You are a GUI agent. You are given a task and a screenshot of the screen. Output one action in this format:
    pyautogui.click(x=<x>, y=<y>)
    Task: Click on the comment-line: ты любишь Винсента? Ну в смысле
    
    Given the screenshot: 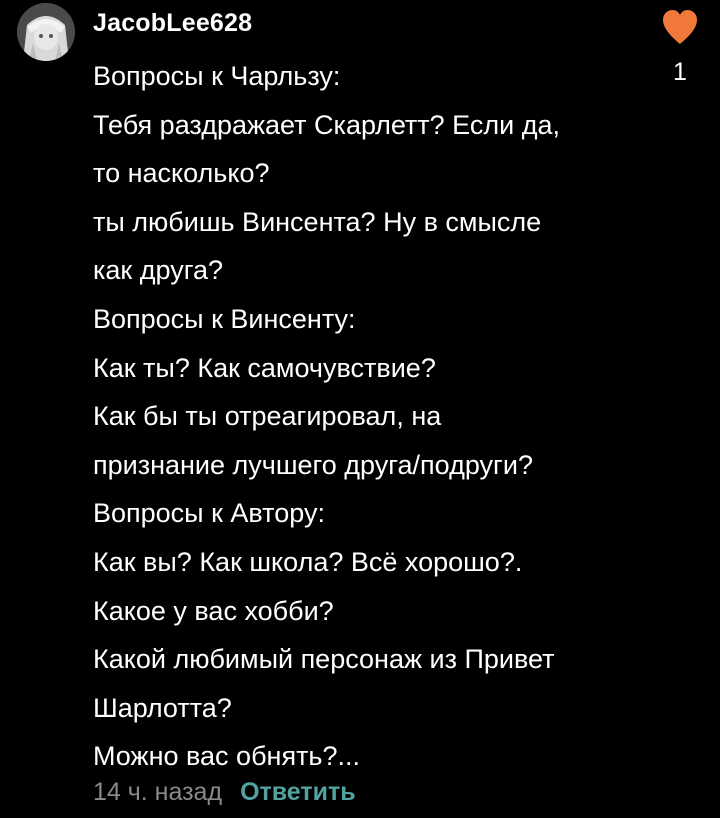 What is the action you would take?
    pyautogui.click(x=317, y=221)
    